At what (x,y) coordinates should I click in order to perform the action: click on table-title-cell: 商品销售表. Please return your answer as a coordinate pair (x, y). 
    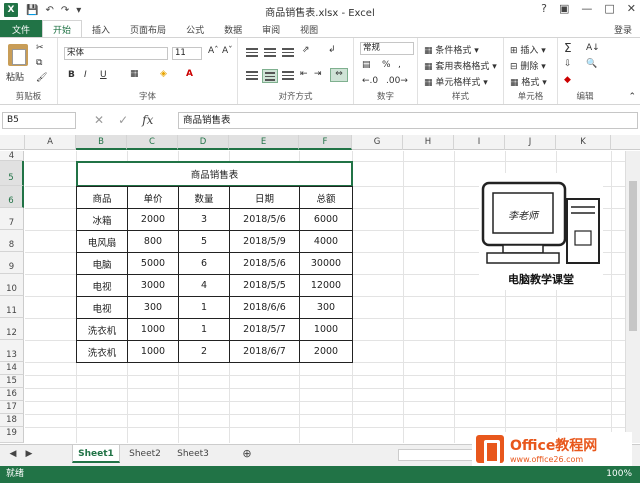
    Looking at the image, I should click on (214, 174).